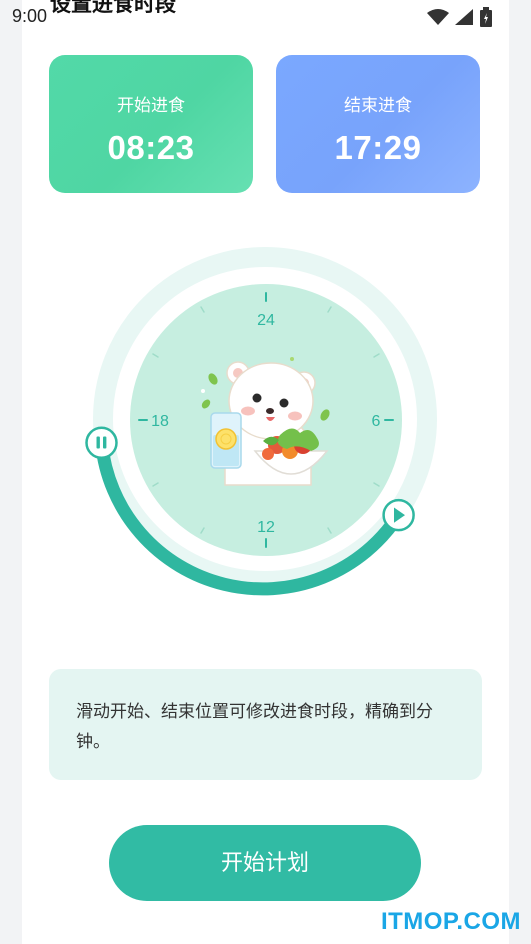 The height and width of the screenshot is (944, 531). I want to click on end-handle, so click(398, 515).